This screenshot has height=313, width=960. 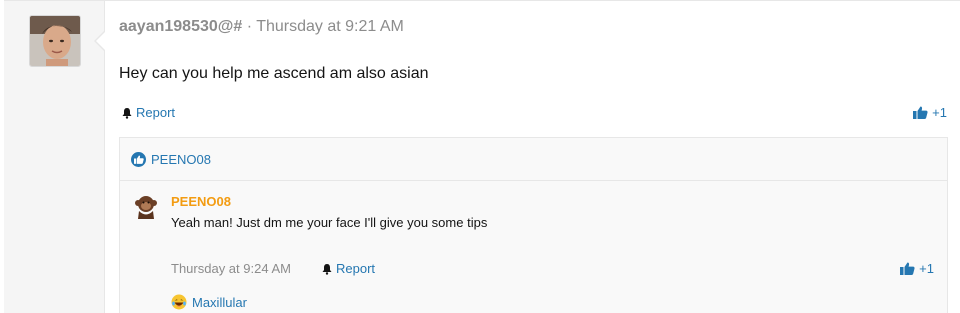 I want to click on reply-like-button: +1, so click(x=917, y=268).